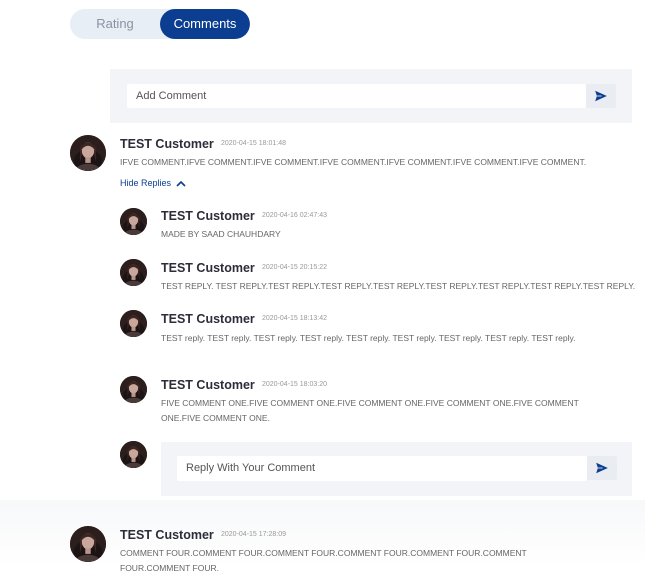 The image size is (645, 576). I want to click on reply-time: 2020-04-15 20:15:22, so click(294, 267).